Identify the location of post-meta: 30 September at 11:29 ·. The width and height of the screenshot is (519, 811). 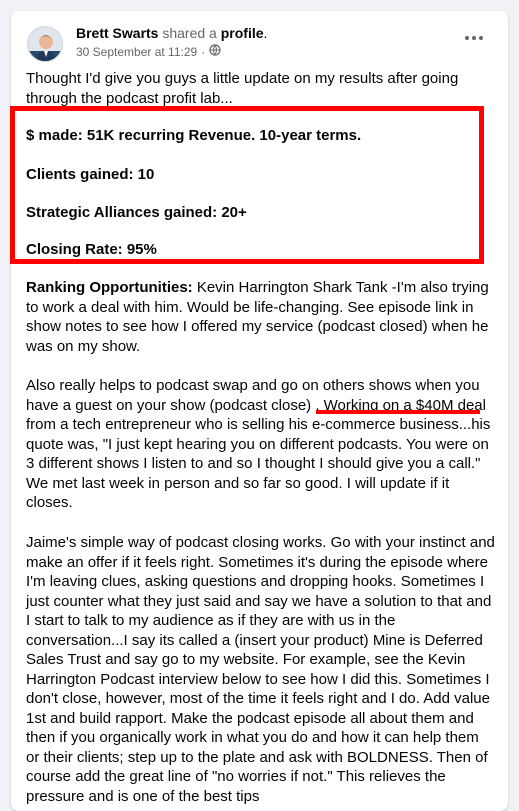
(148, 51).